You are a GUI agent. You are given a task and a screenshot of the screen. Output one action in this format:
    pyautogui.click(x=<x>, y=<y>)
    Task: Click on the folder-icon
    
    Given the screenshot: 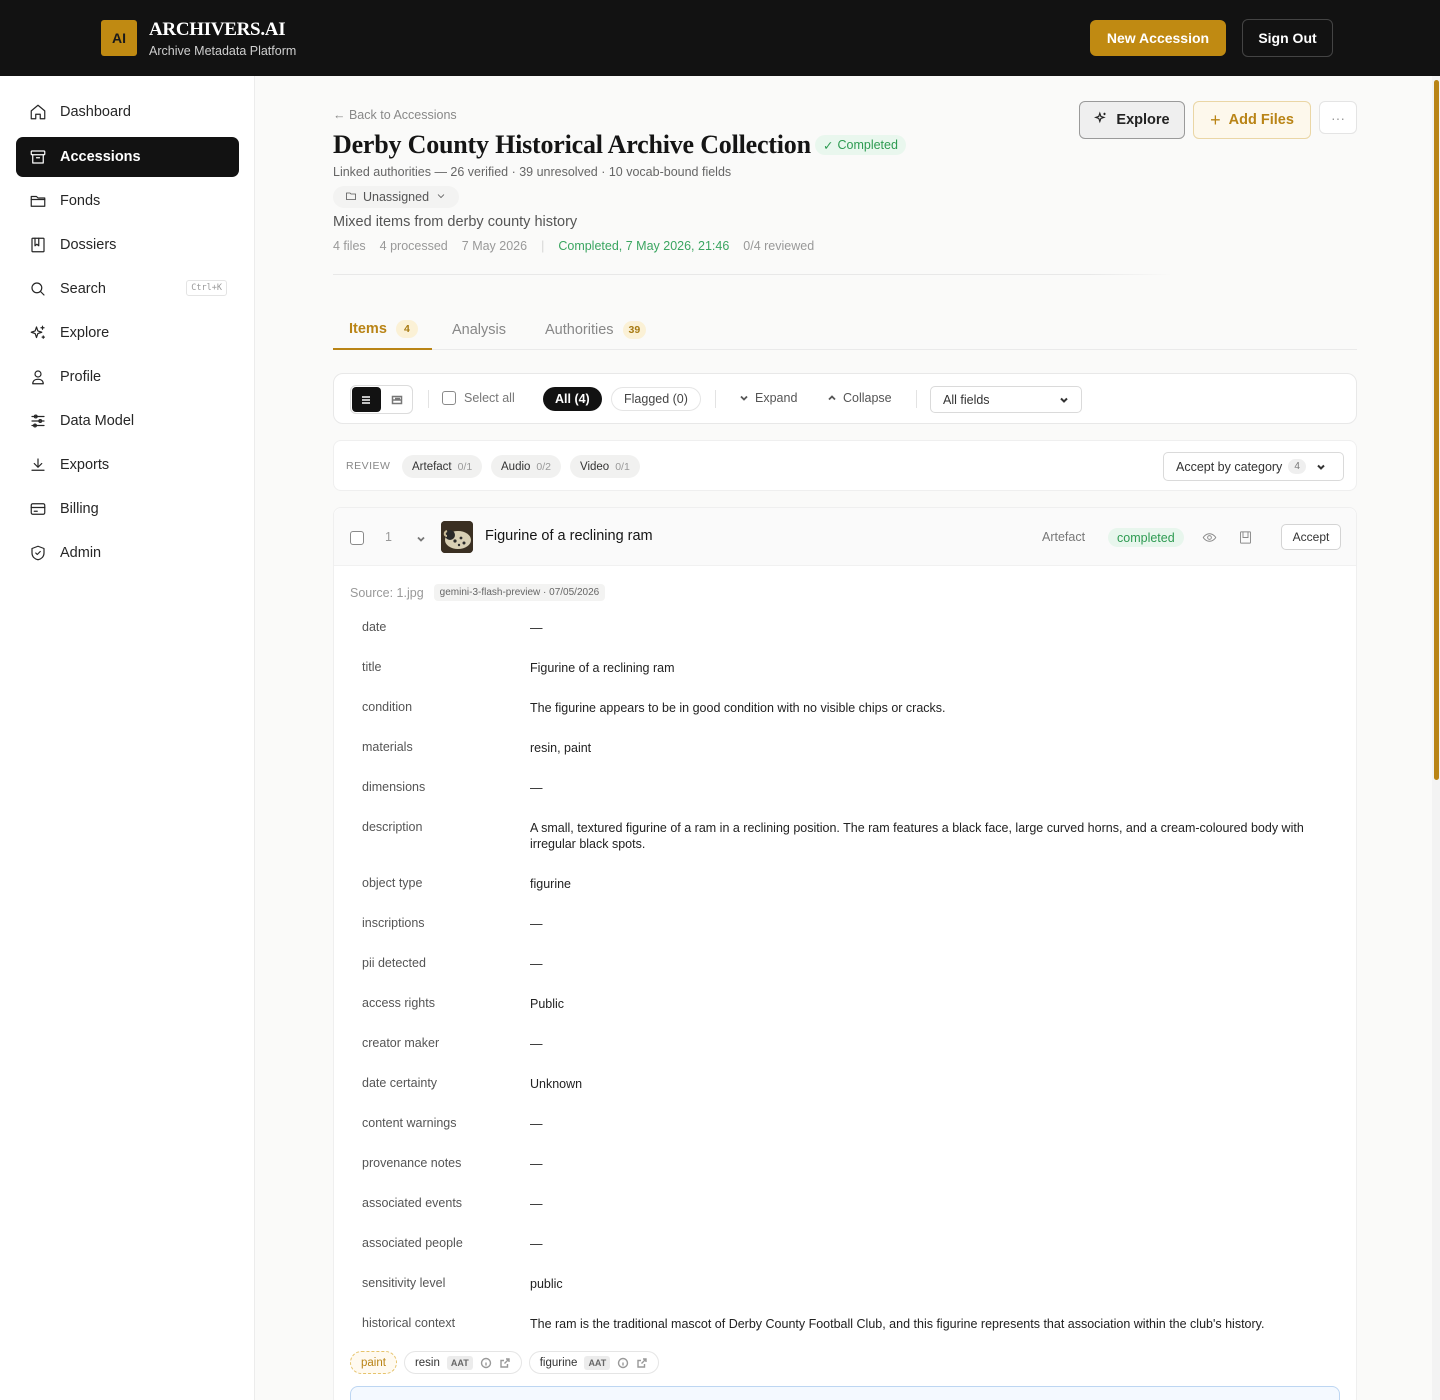 What is the action you would take?
    pyautogui.click(x=38, y=201)
    